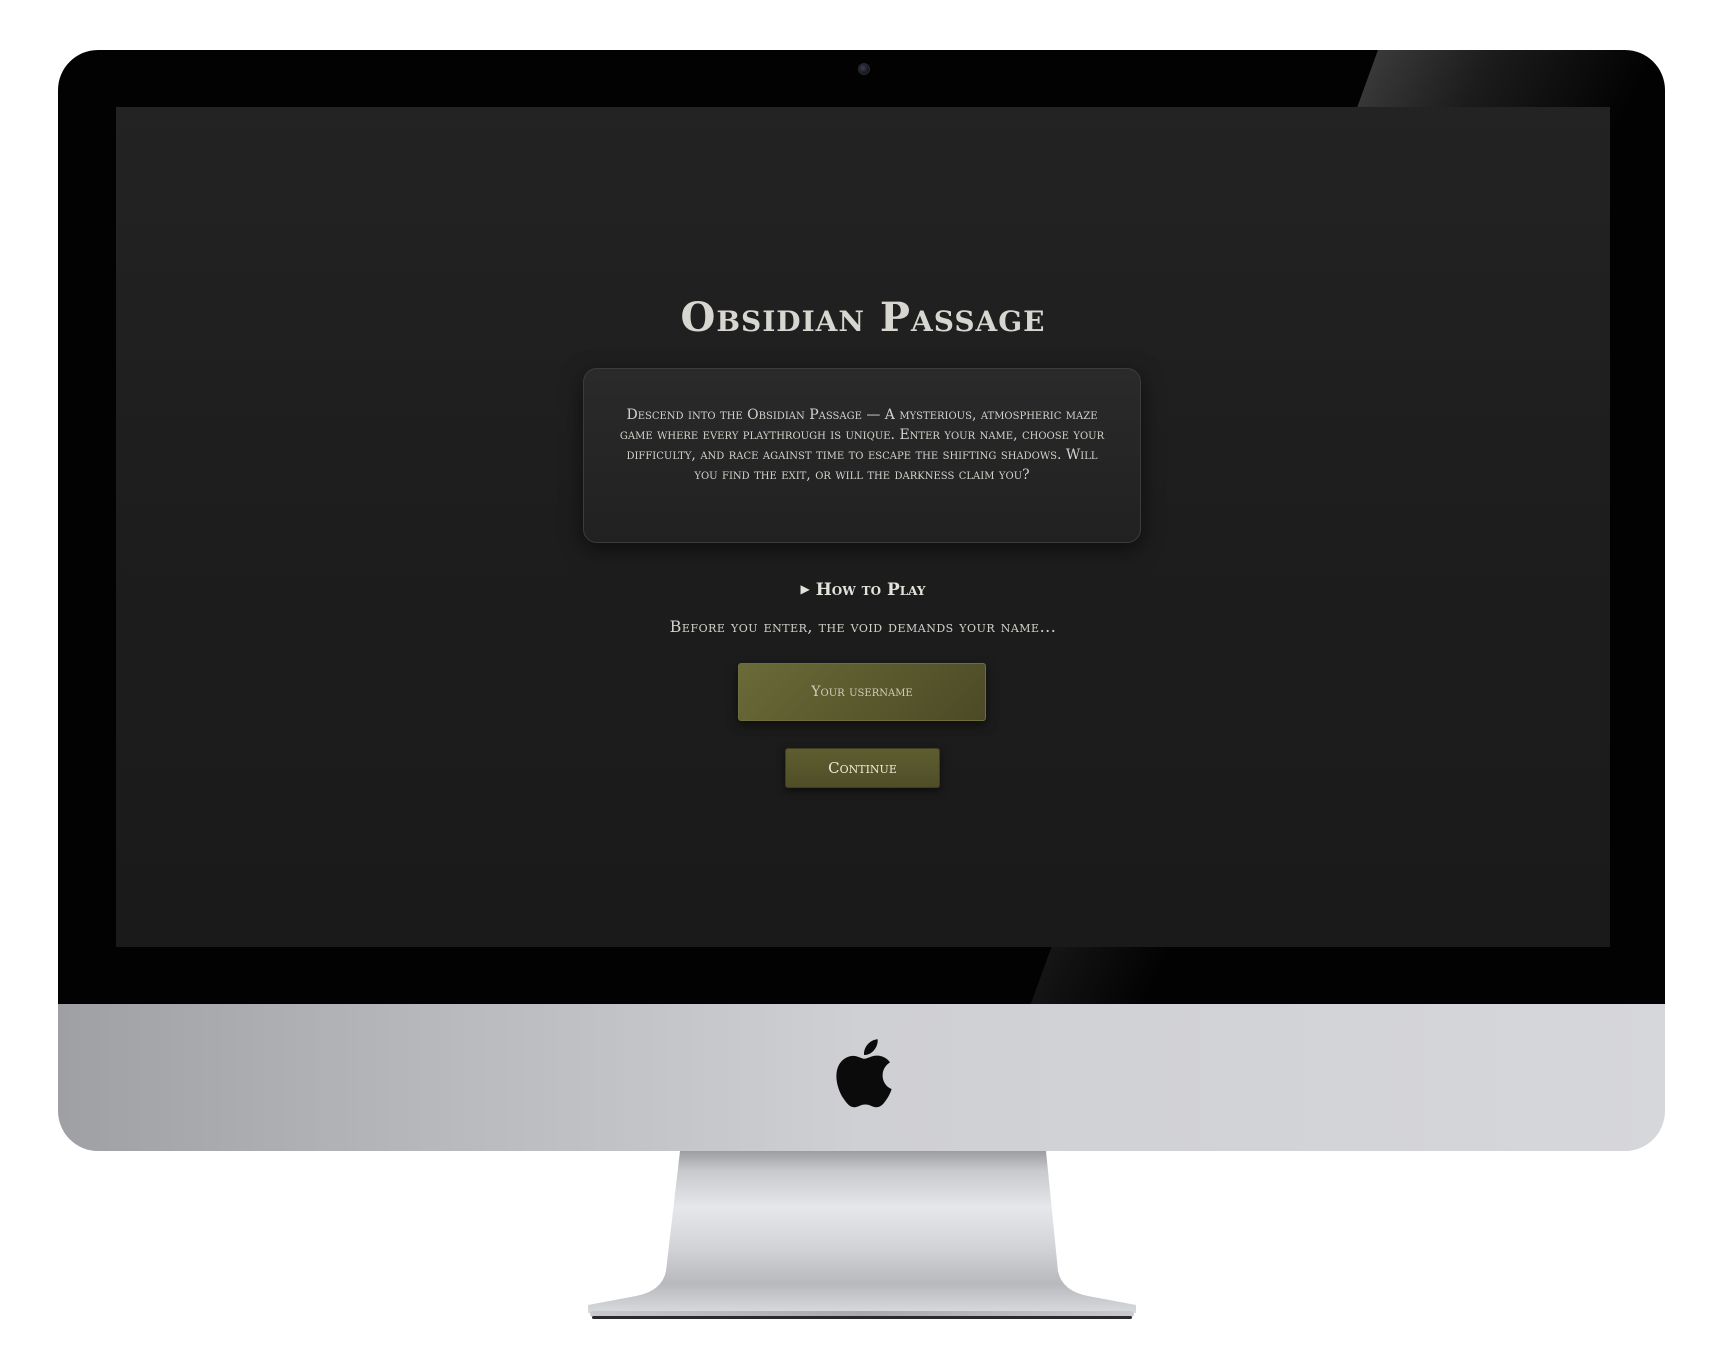  What do you see at coordinates (864, 69) in the screenshot?
I see `webcam-icon` at bounding box center [864, 69].